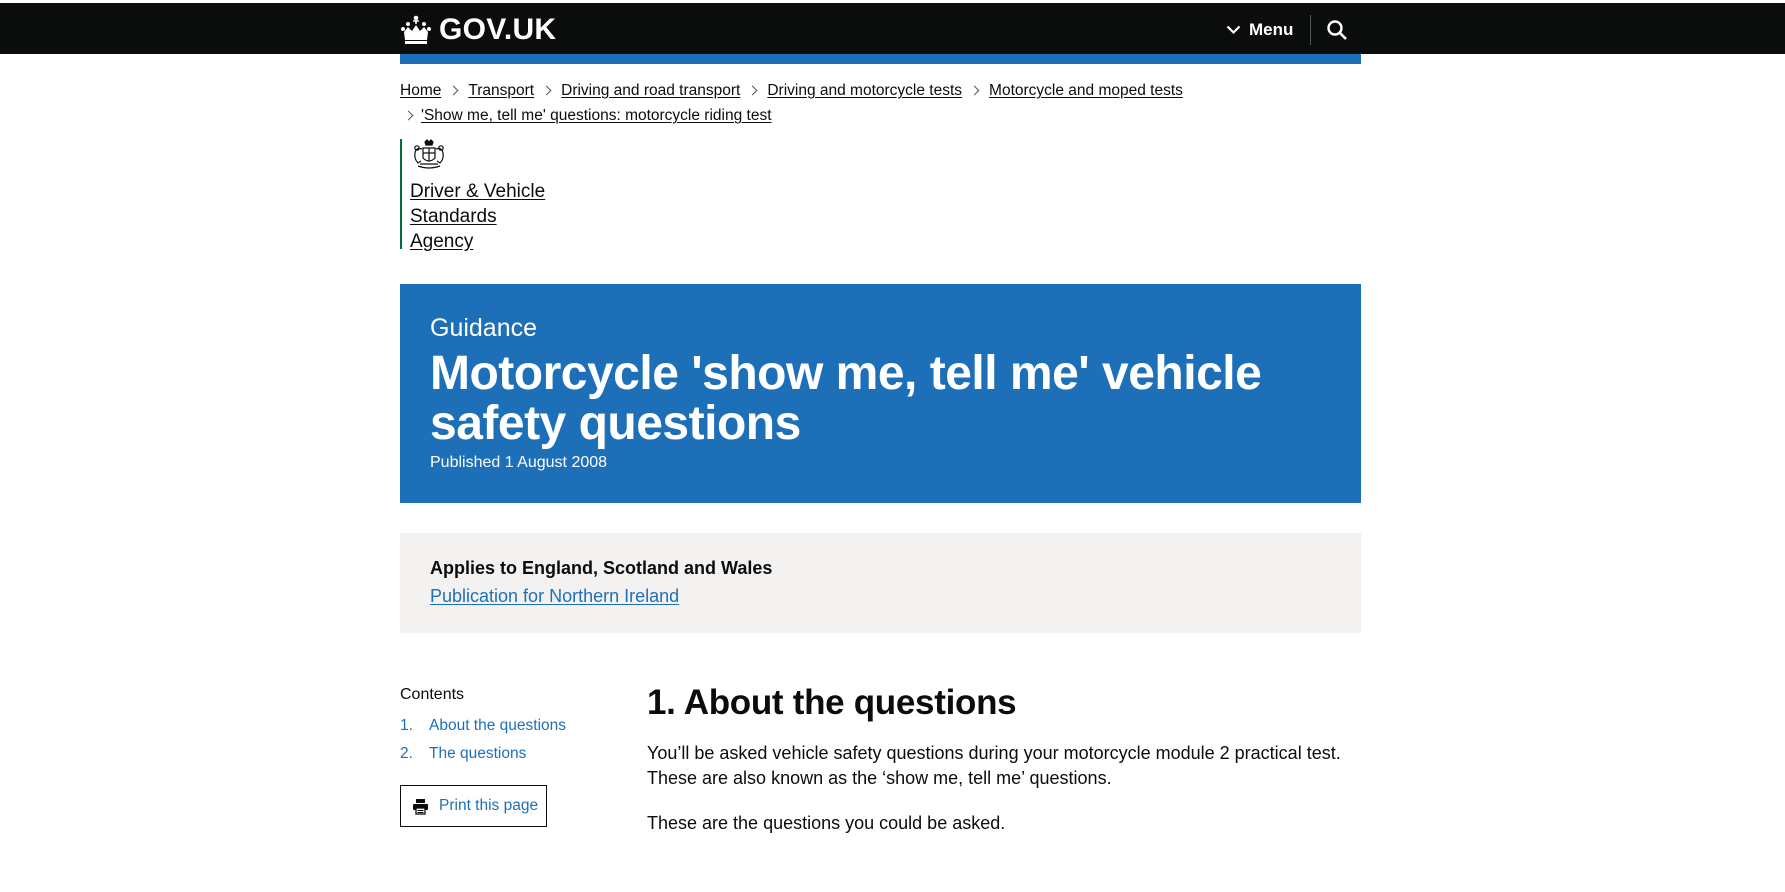  What do you see at coordinates (880, 59) in the screenshot?
I see `header-blue-bar` at bounding box center [880, 59].